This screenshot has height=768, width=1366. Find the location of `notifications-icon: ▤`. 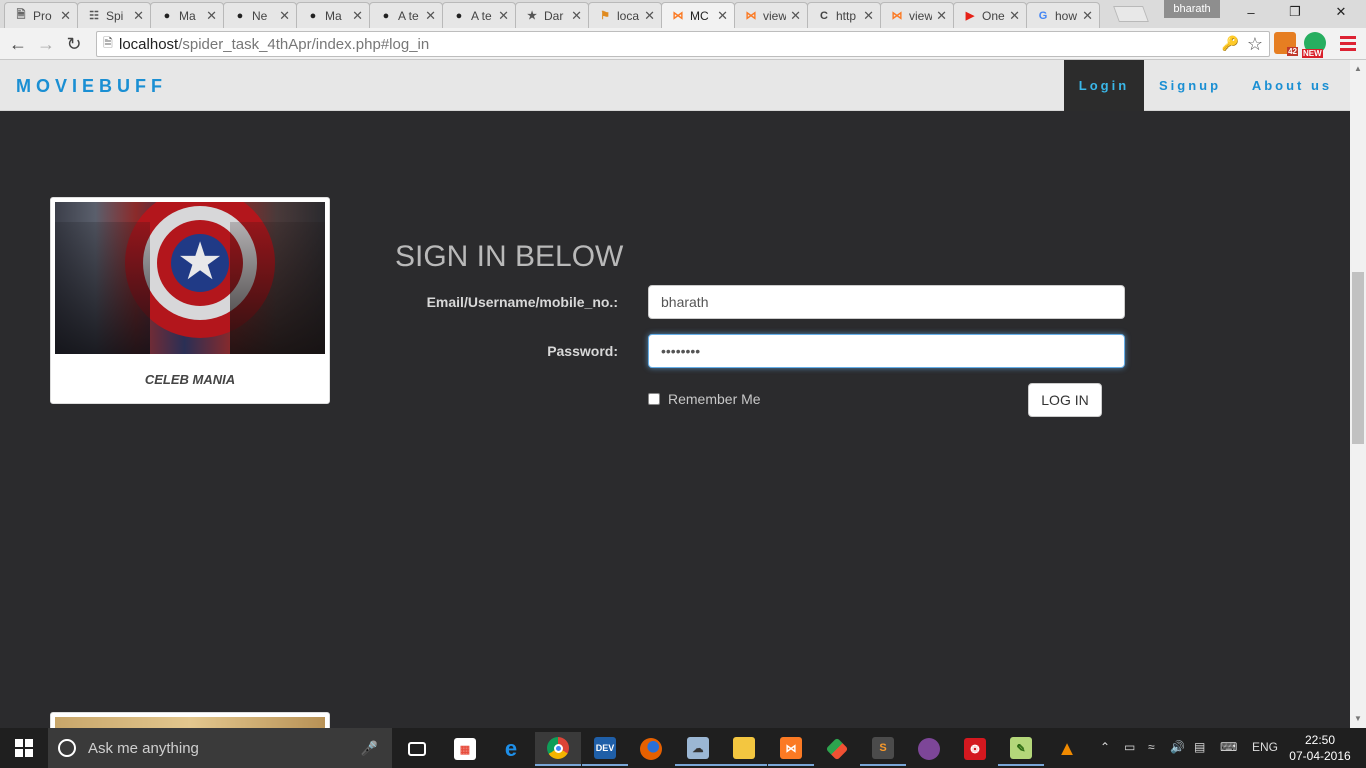

notifications-icon: ▤ is located at coordinates (1199, 747).